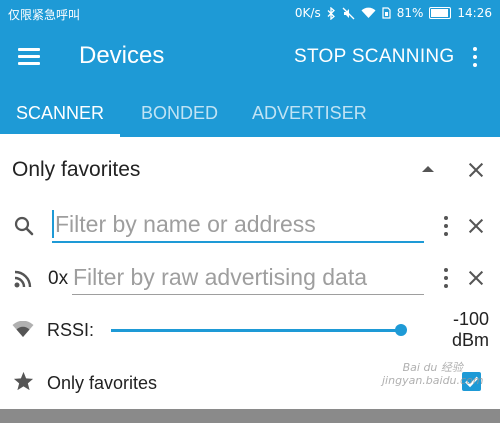  I want to click on clear-name-filter-icon, so click(476, 226).